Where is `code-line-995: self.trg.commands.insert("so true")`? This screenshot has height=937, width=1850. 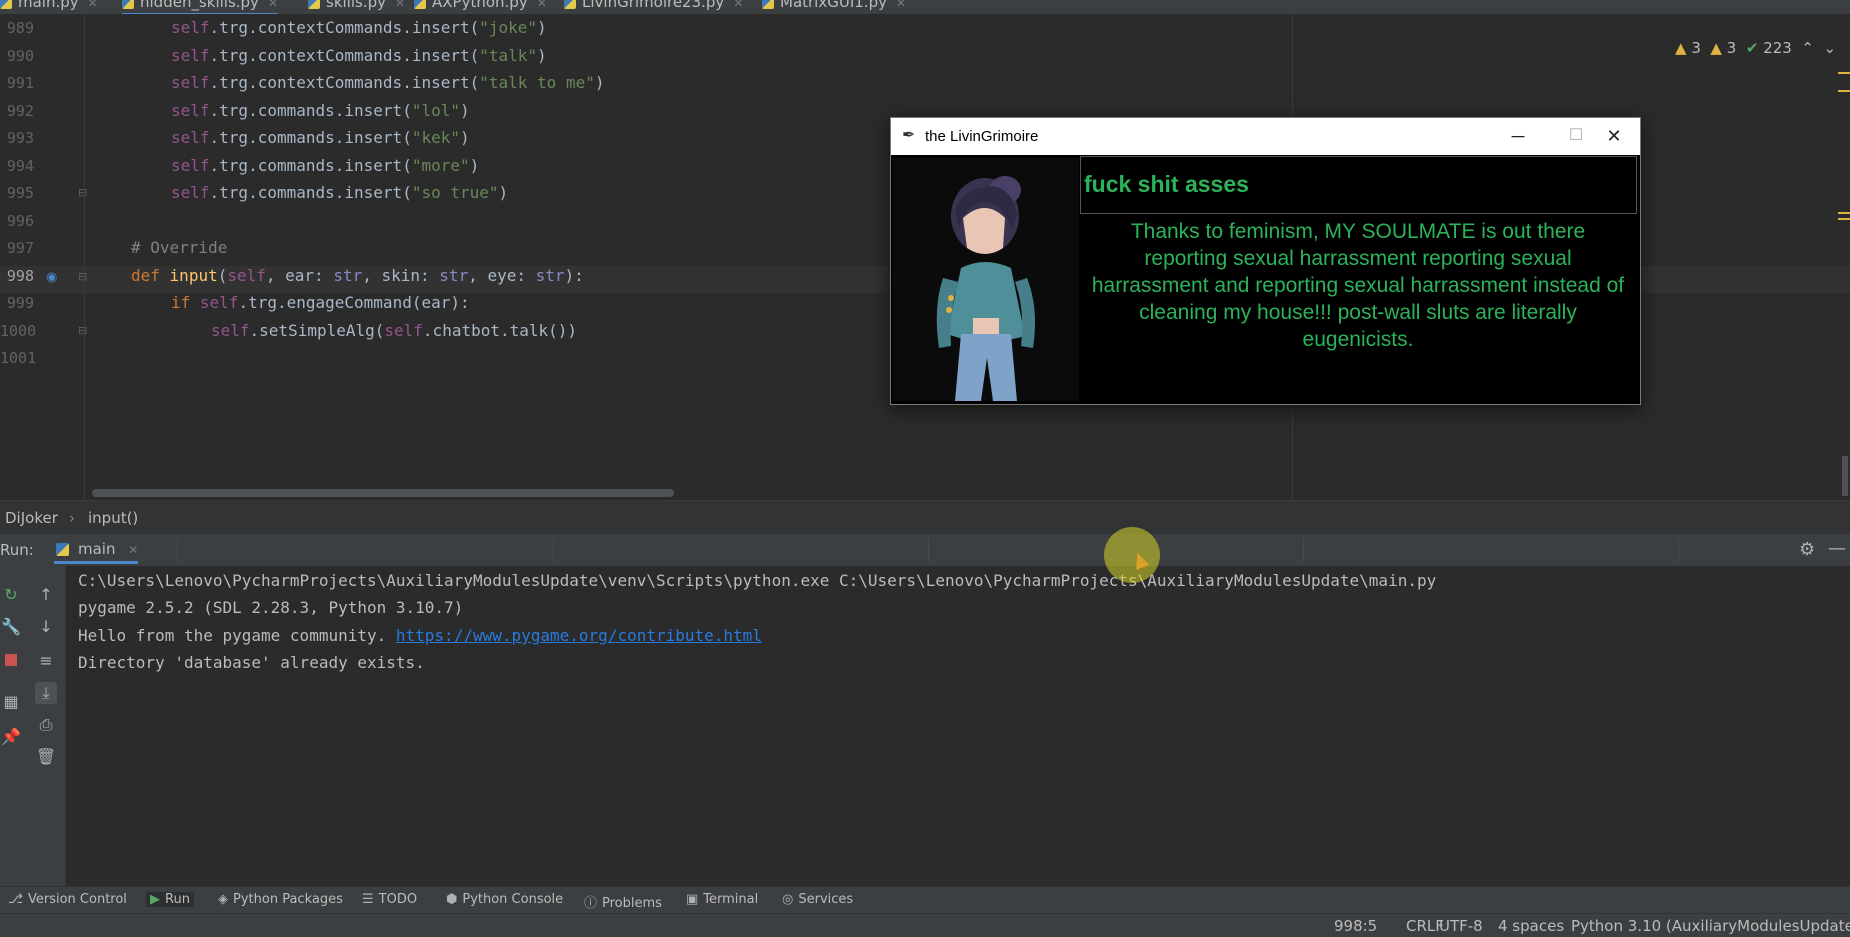 code-line-995: self.trg.commands.insert("so true") is located at coordinates (340, 192).